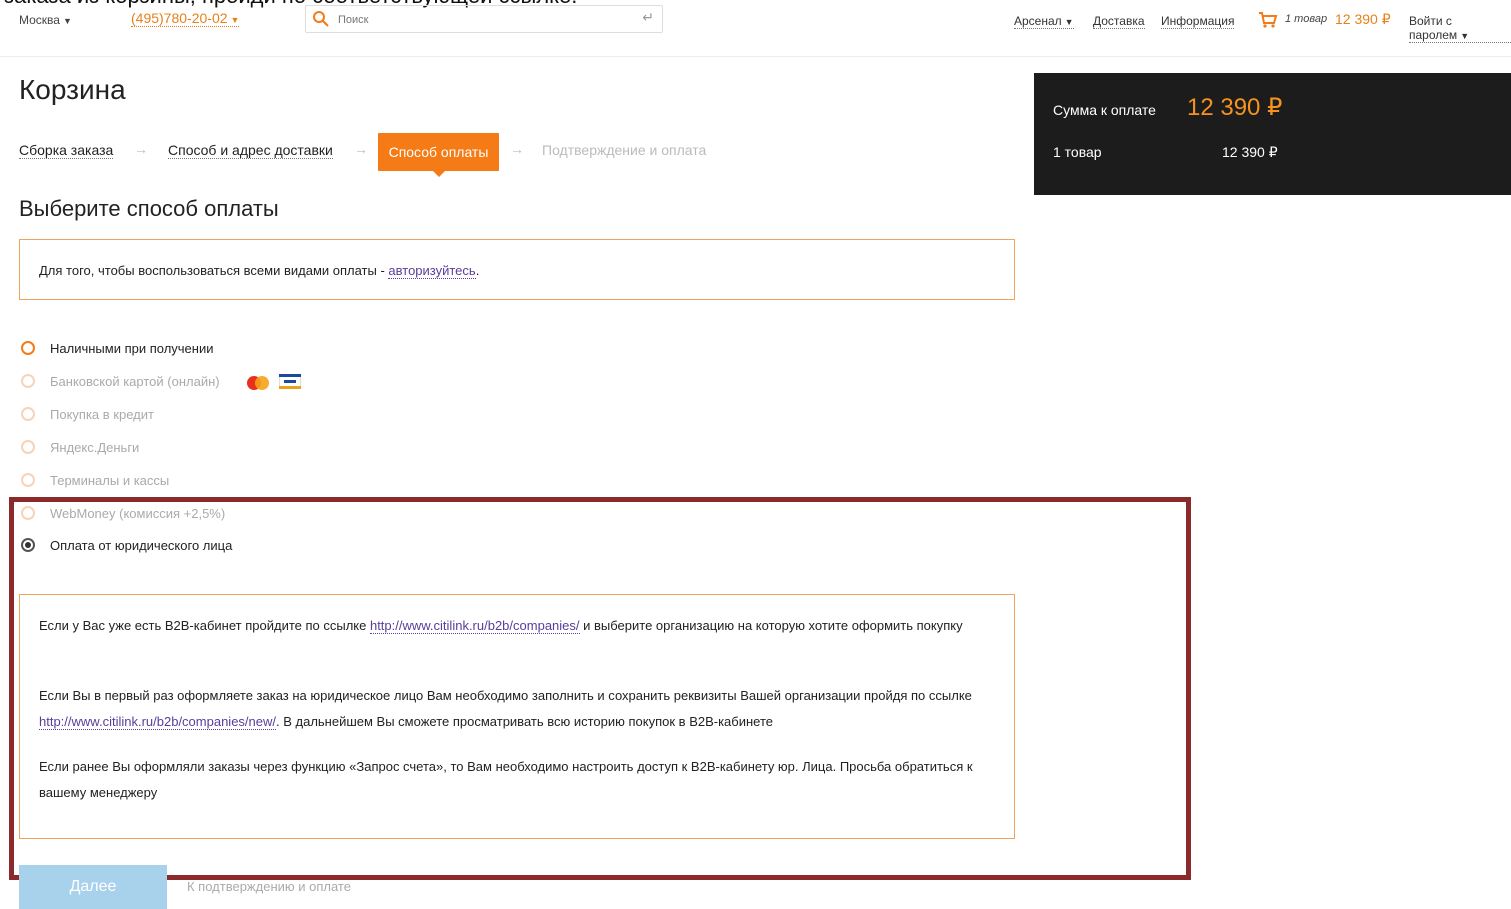 This screenshot has width=1511, height=909. Describe the element at coordinates (269, 886) in the screenshot. I see `next-hint: К подтверждению и оплате` at that location.